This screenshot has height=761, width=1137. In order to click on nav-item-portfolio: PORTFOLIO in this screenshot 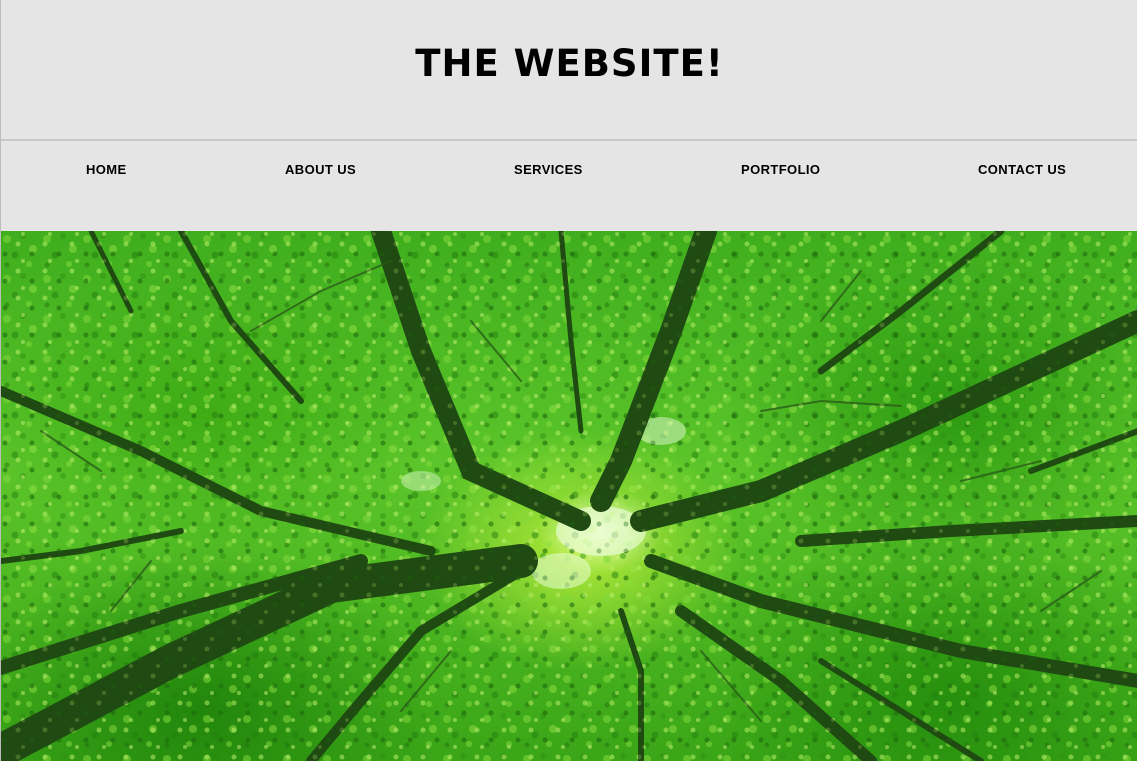, I will do `click(780, 169)`.